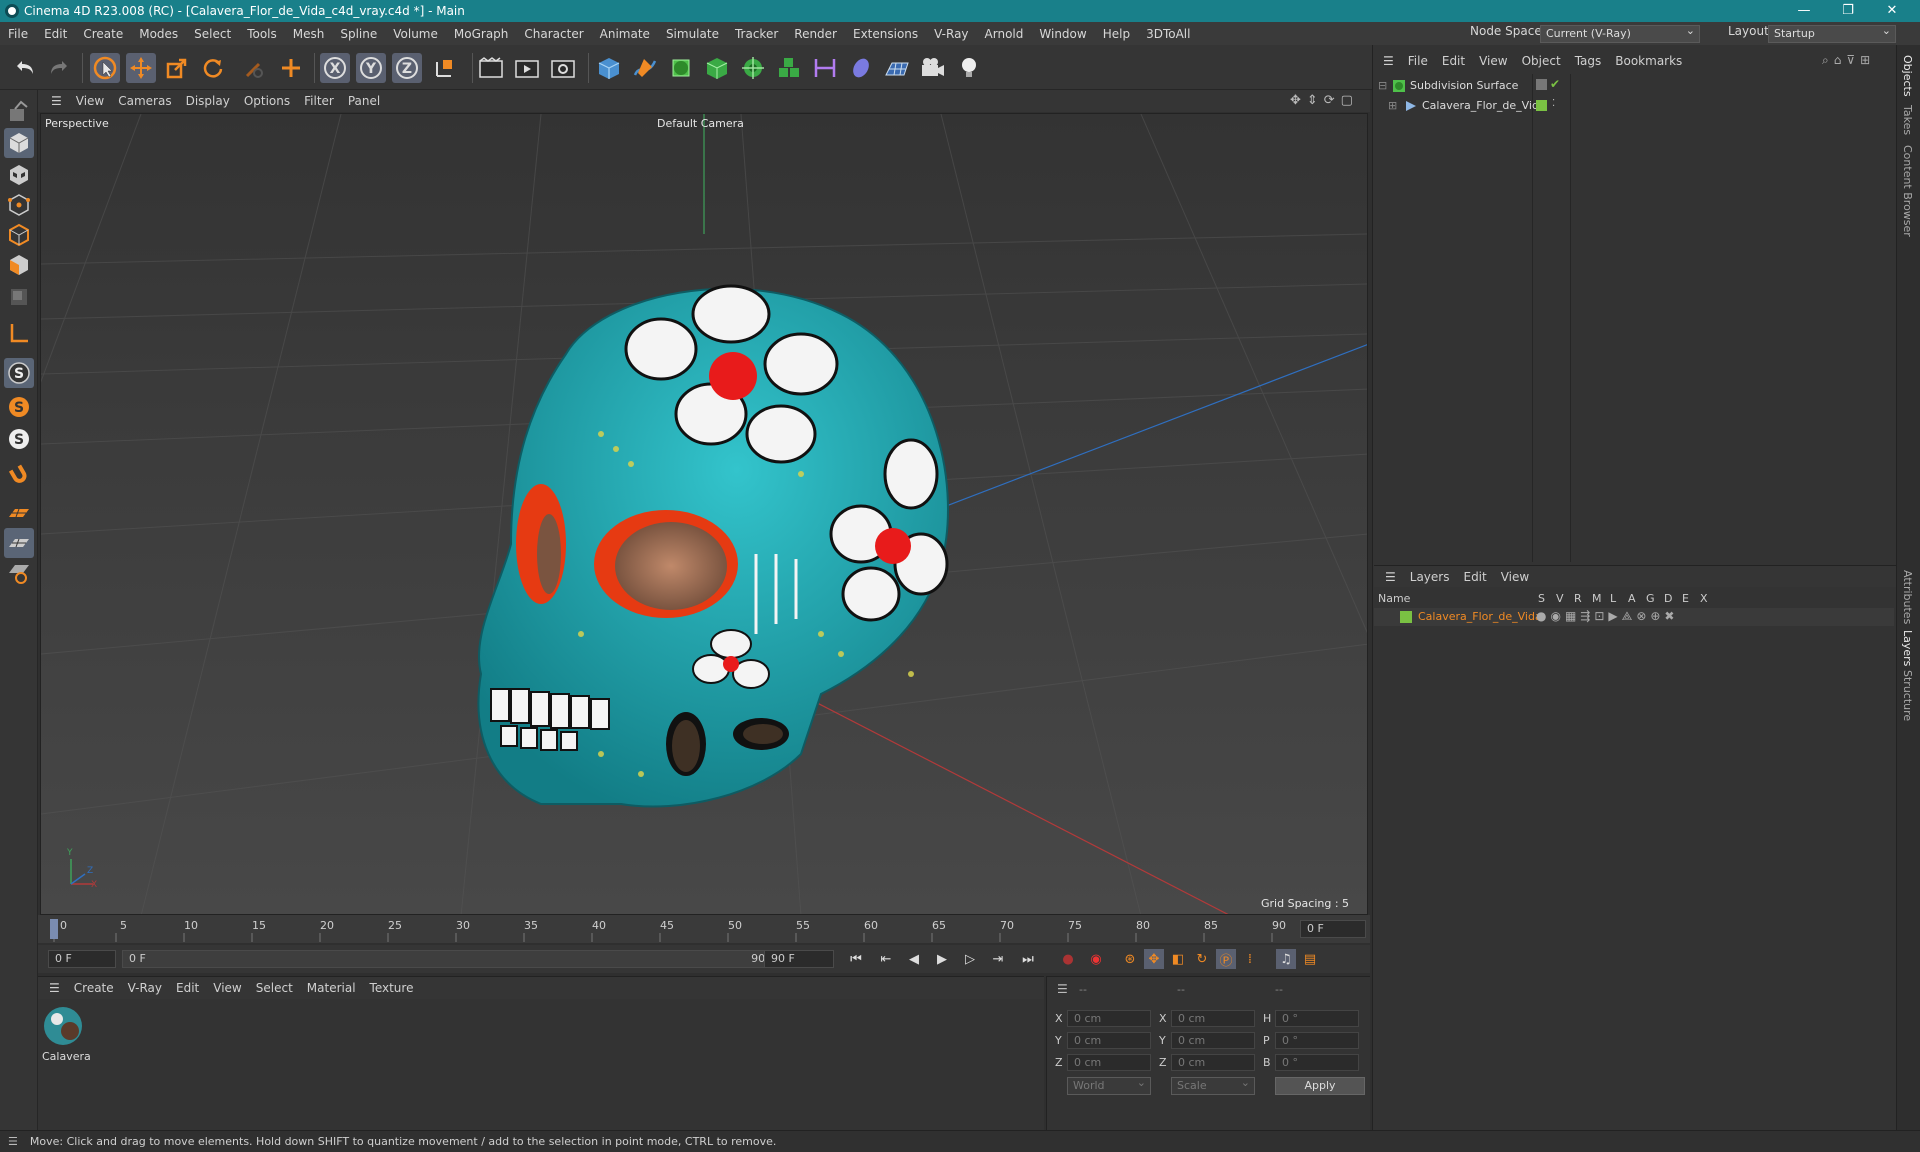 The height and width of the screenshot is (1152, 1920). Describe the element at coordinates (1597, 598) in the screenshot. I see `col-manager: M` at that location.